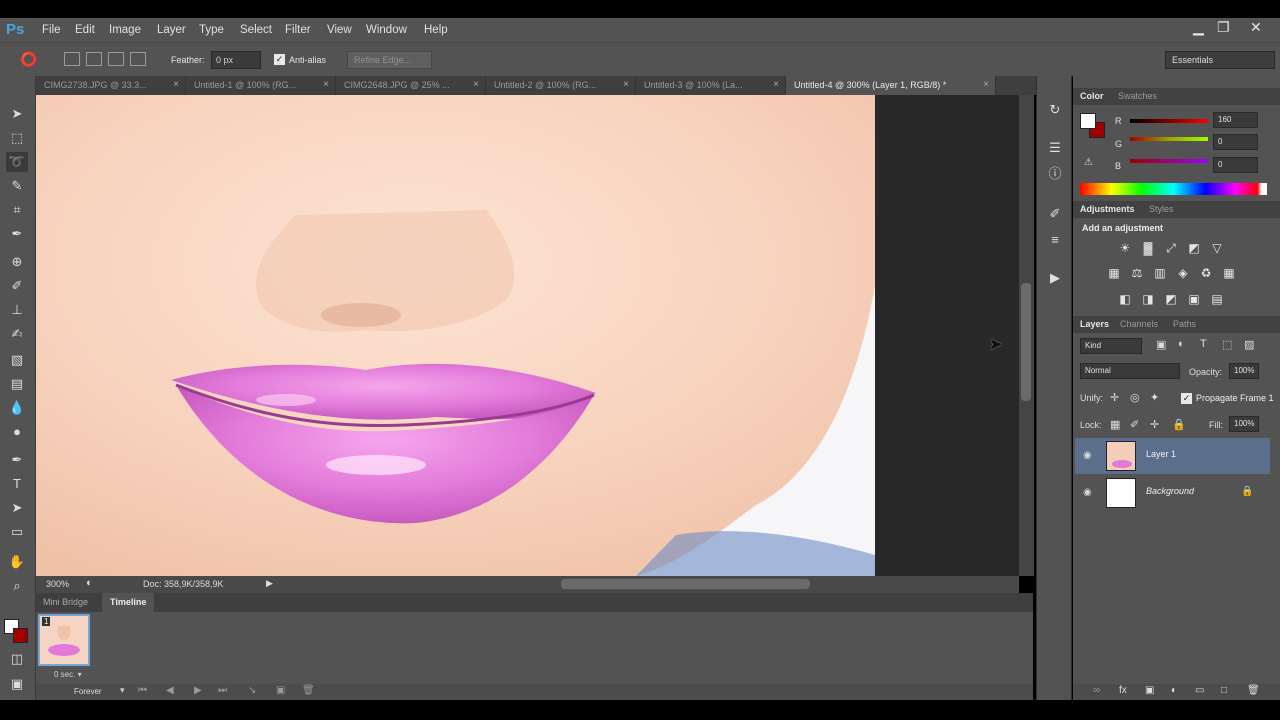 The image size is (1280, 720). Describe the element at coordinates (1169, 161) in the screenshot. I see `channel-b-slider` at that location.